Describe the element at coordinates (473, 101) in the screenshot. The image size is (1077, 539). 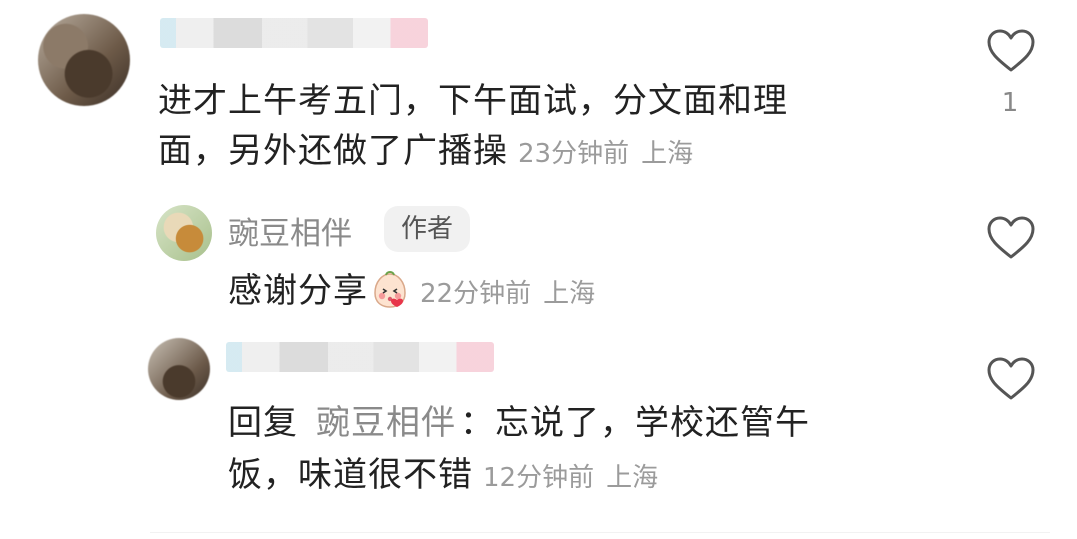
I see `comment-text-line: 进才上午考五门，下午面试，分文面和理` at that location.